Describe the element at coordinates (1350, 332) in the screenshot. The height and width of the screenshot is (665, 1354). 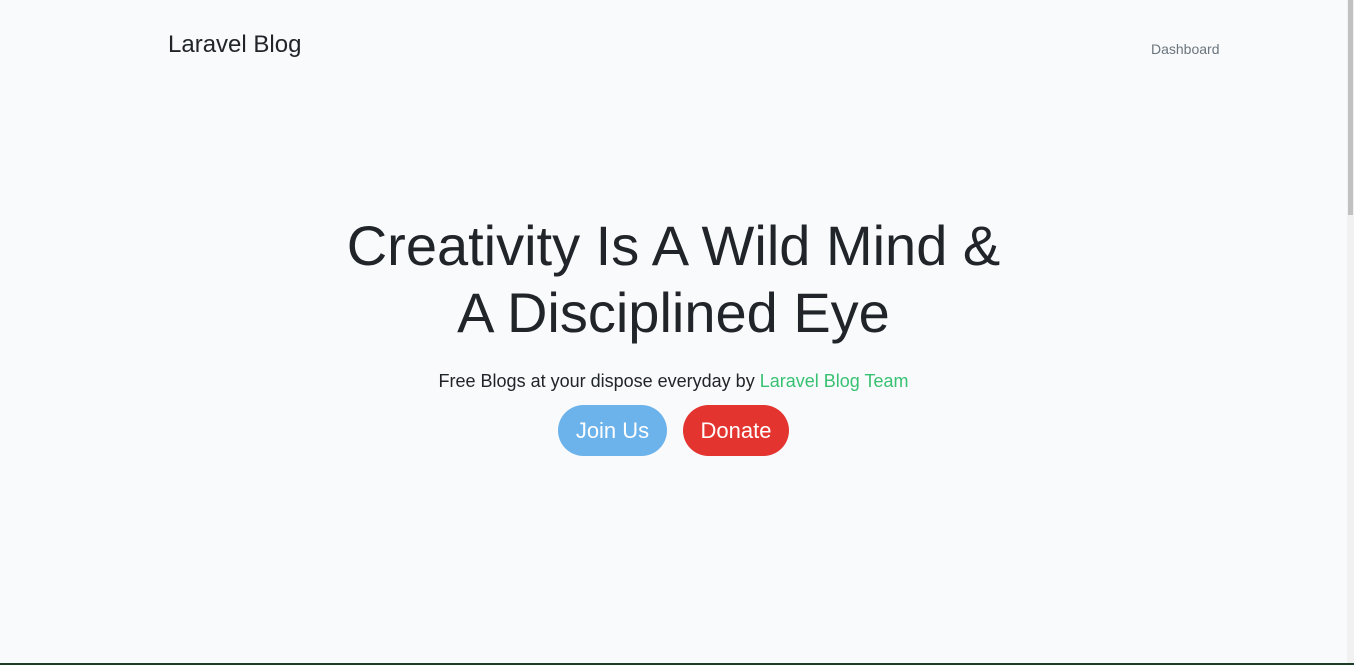
I see `vertical-scrollbar` at that location.